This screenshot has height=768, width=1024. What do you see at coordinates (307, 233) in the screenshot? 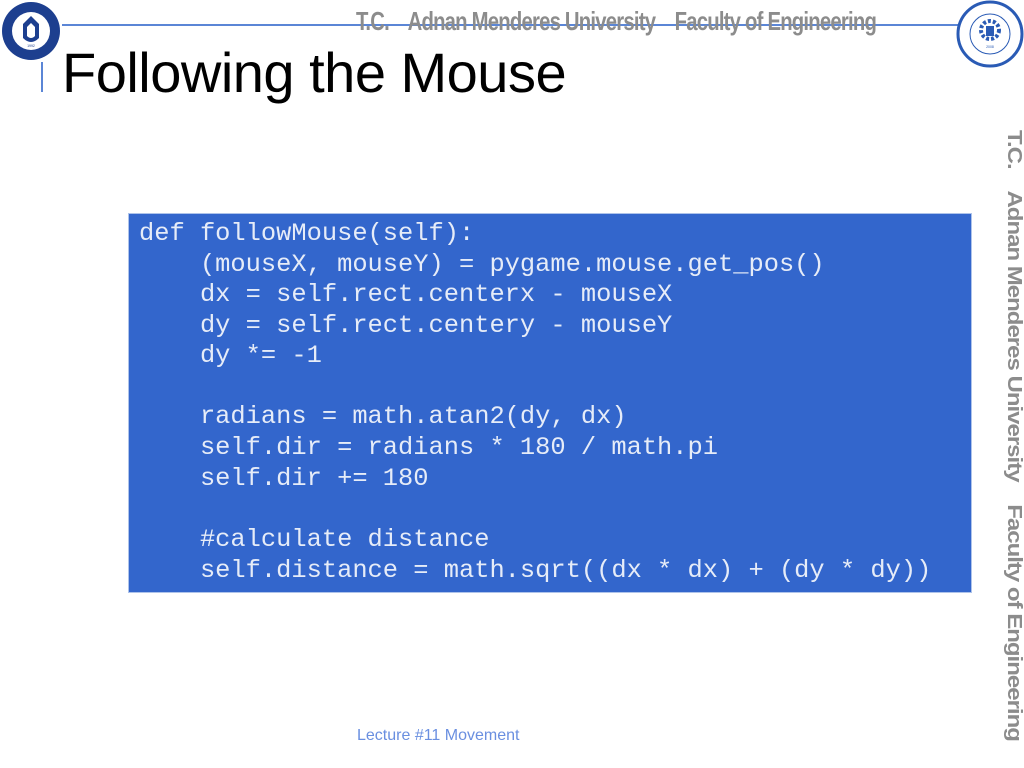
I see `code-line: def followMouse(self):` at bounding box center [307, 233].